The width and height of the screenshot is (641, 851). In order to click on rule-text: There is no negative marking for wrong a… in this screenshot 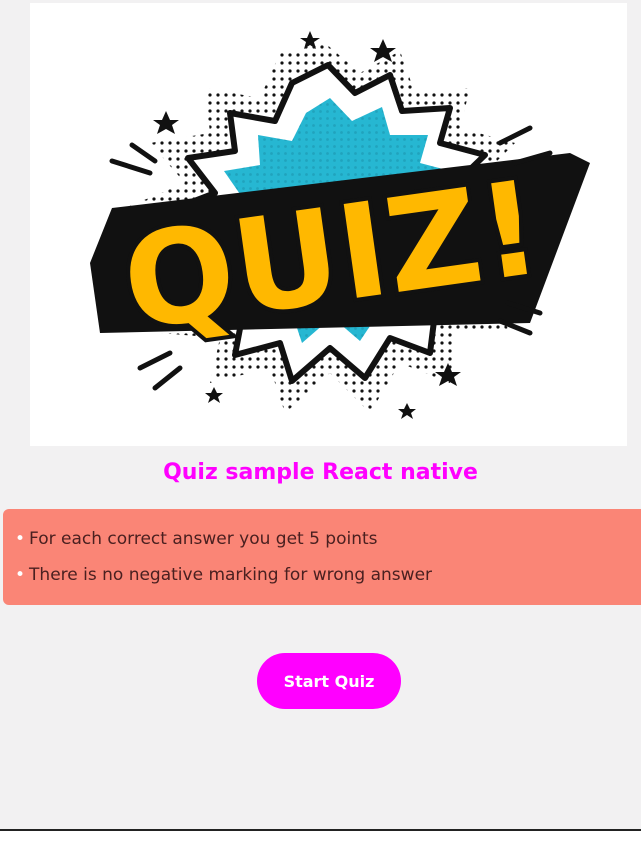, I will do `click(231, 575)`.